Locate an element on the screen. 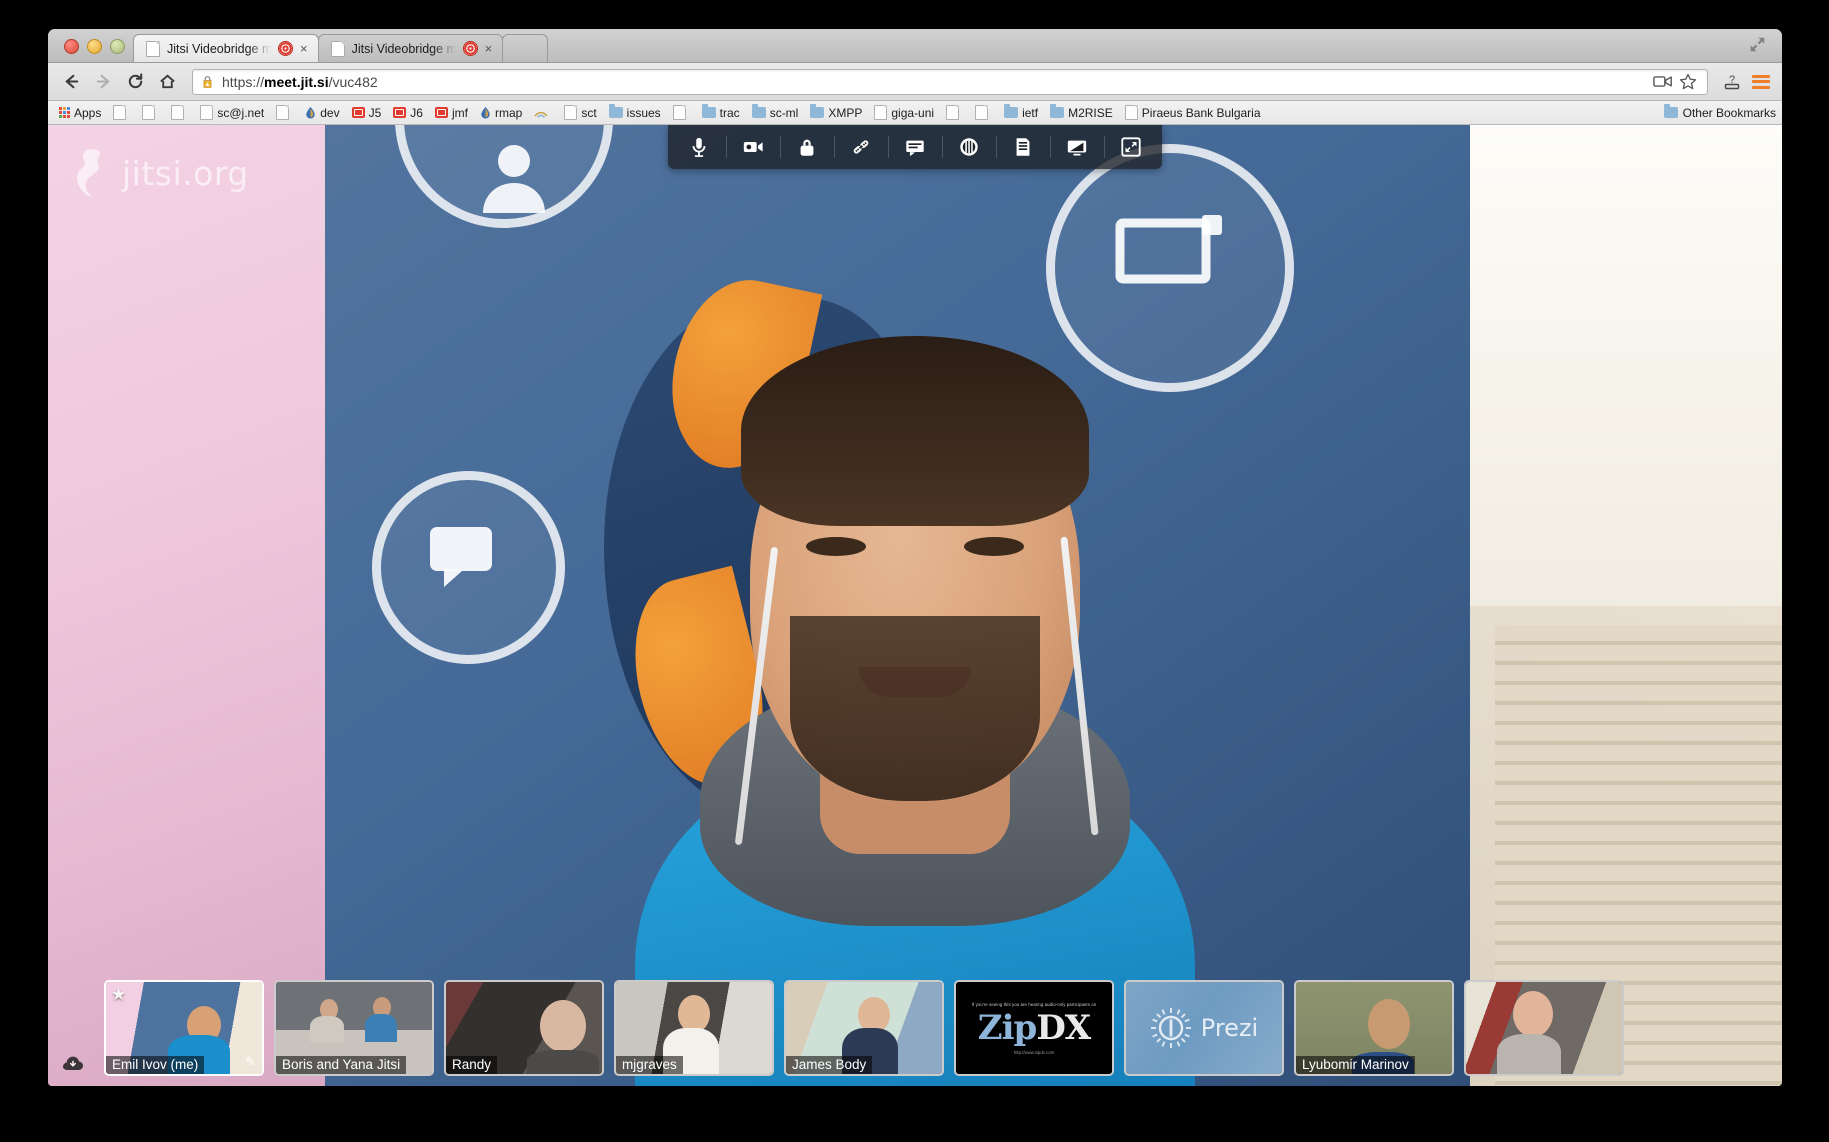 Image resolution: width=1829 pixels, height=1142 pixels. link-icon is located at coordinates (861, 147).